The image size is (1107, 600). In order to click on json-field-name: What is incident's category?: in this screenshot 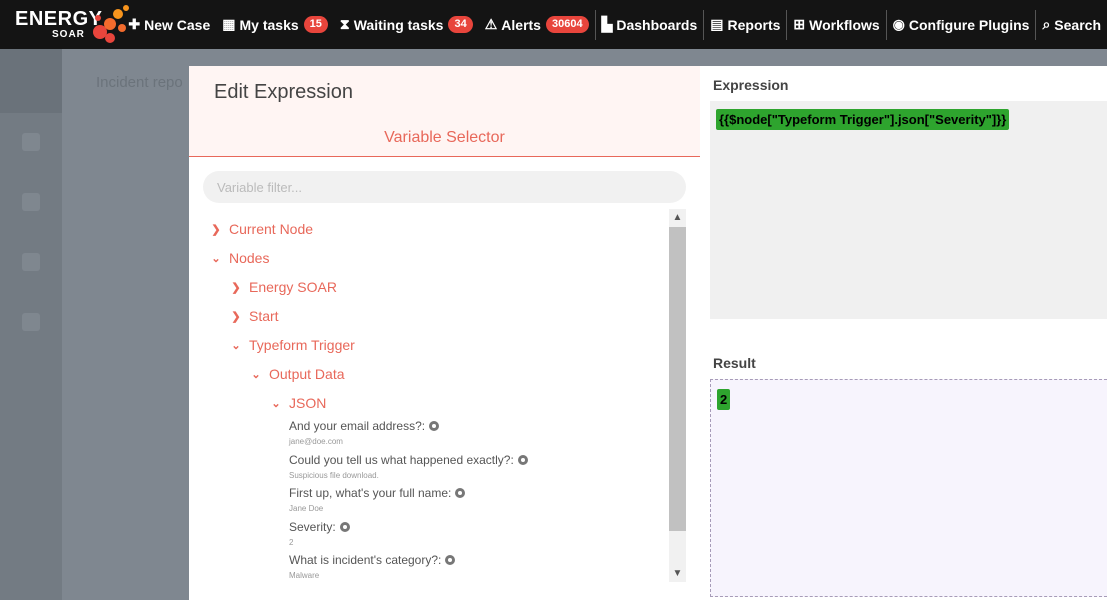, I will do `click(365, 560)`.